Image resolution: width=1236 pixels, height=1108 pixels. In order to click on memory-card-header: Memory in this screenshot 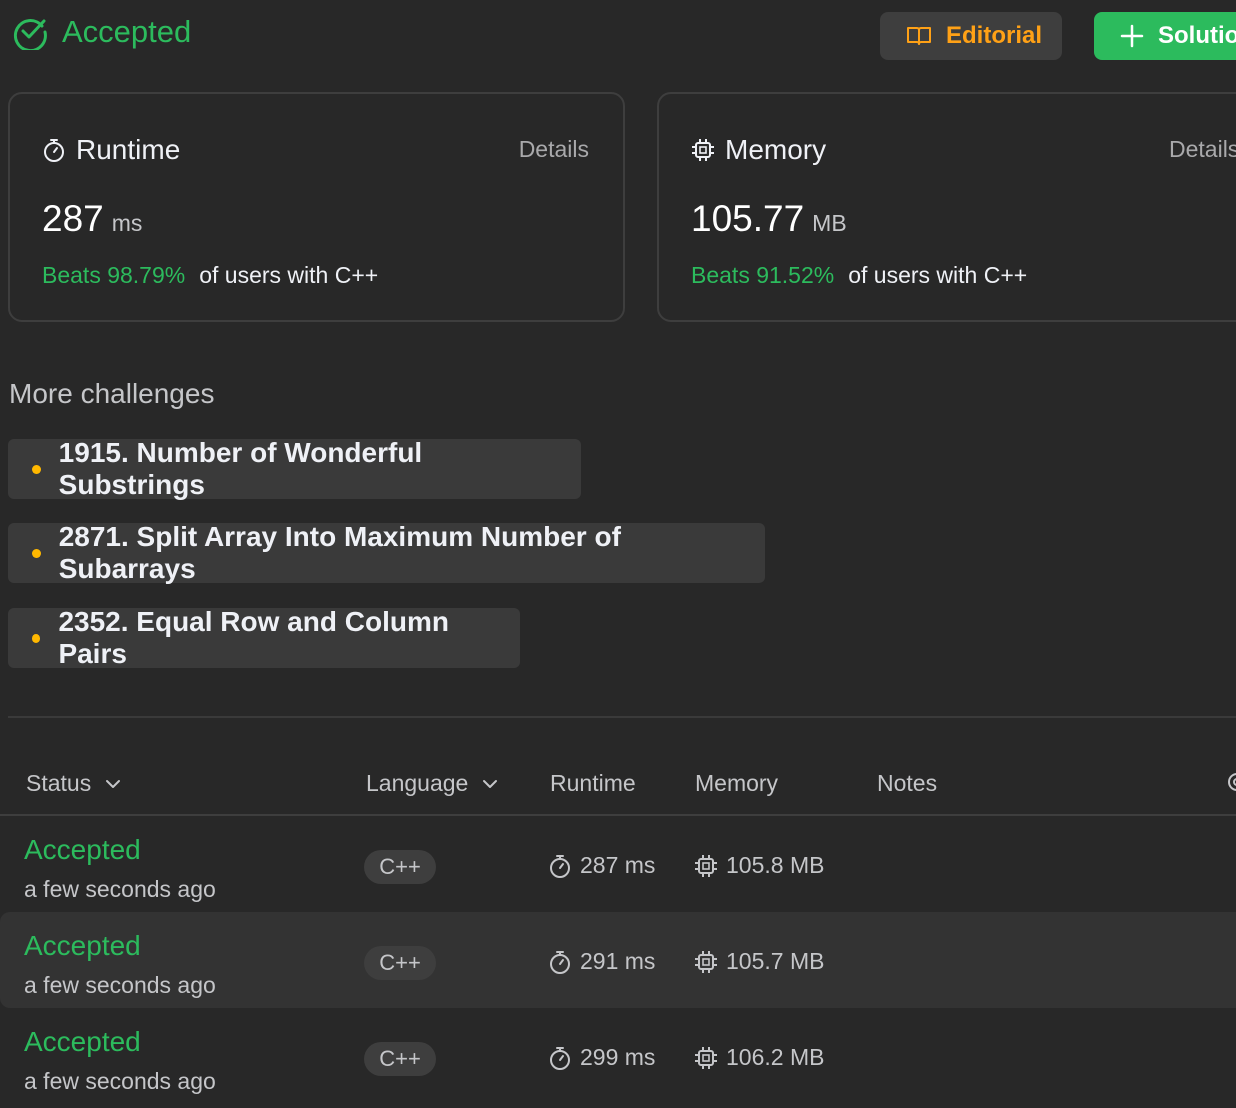, I will do `click(758, 150)`.